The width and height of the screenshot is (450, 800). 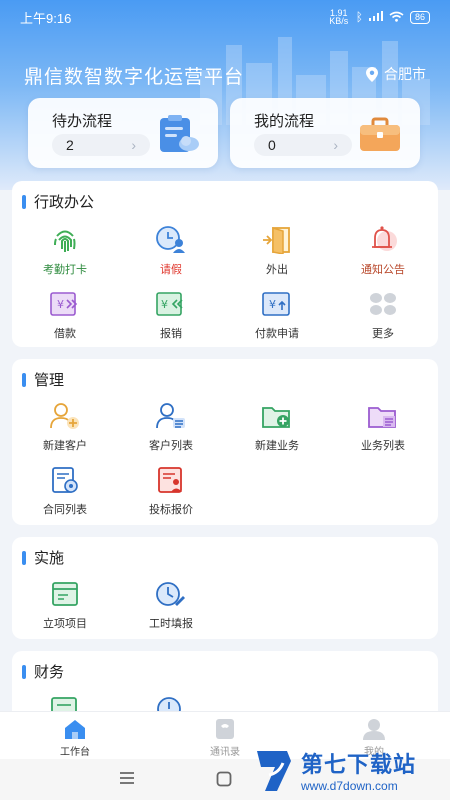 I want to click on more-label: 更多, so click(x=383, y=334).